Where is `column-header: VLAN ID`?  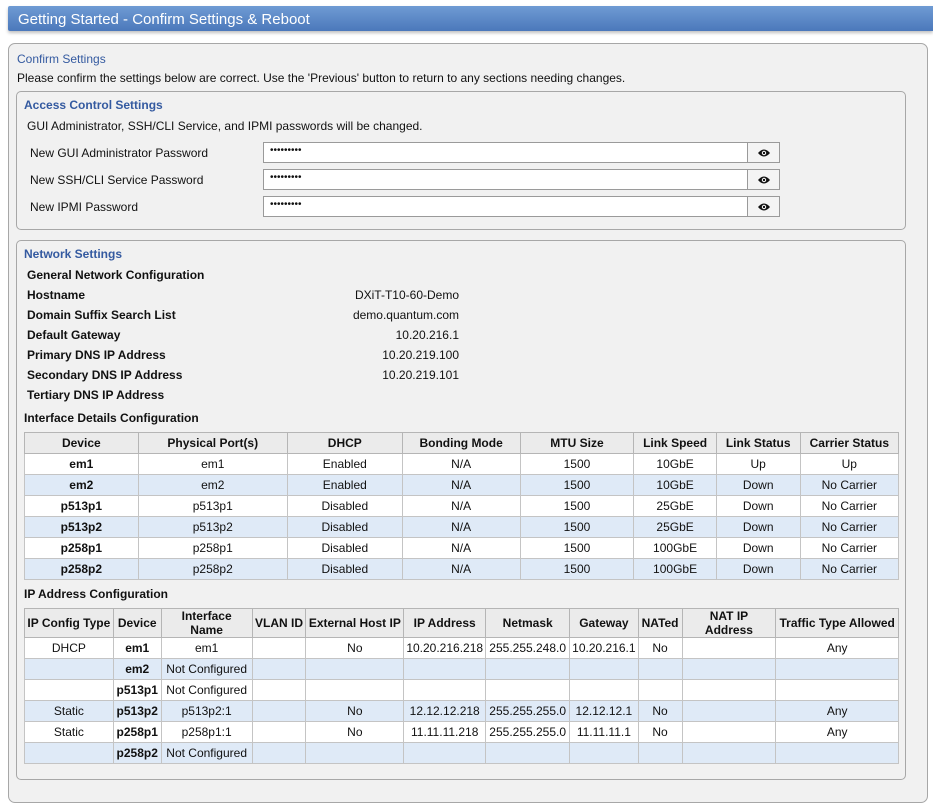 column-header: VLAN ID is located at coordinates (279, 623).